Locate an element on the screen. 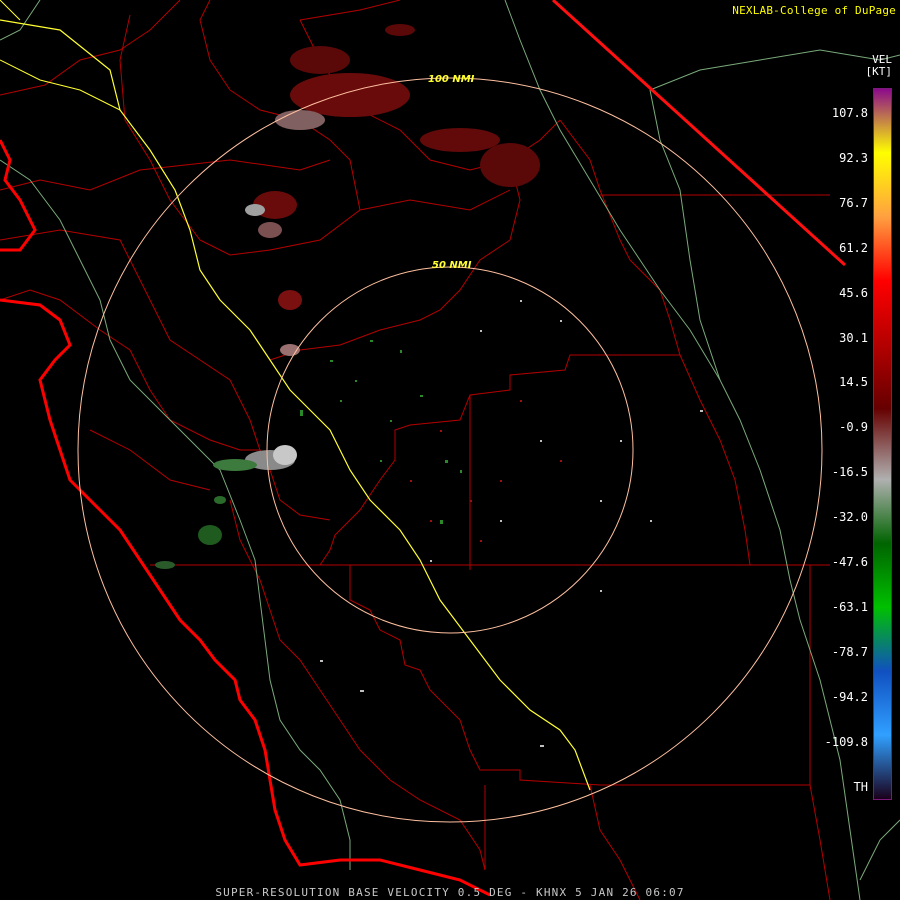 The image size is (900, 900). legend-tick-label: 14.5 is located at coordinates (853, 382).